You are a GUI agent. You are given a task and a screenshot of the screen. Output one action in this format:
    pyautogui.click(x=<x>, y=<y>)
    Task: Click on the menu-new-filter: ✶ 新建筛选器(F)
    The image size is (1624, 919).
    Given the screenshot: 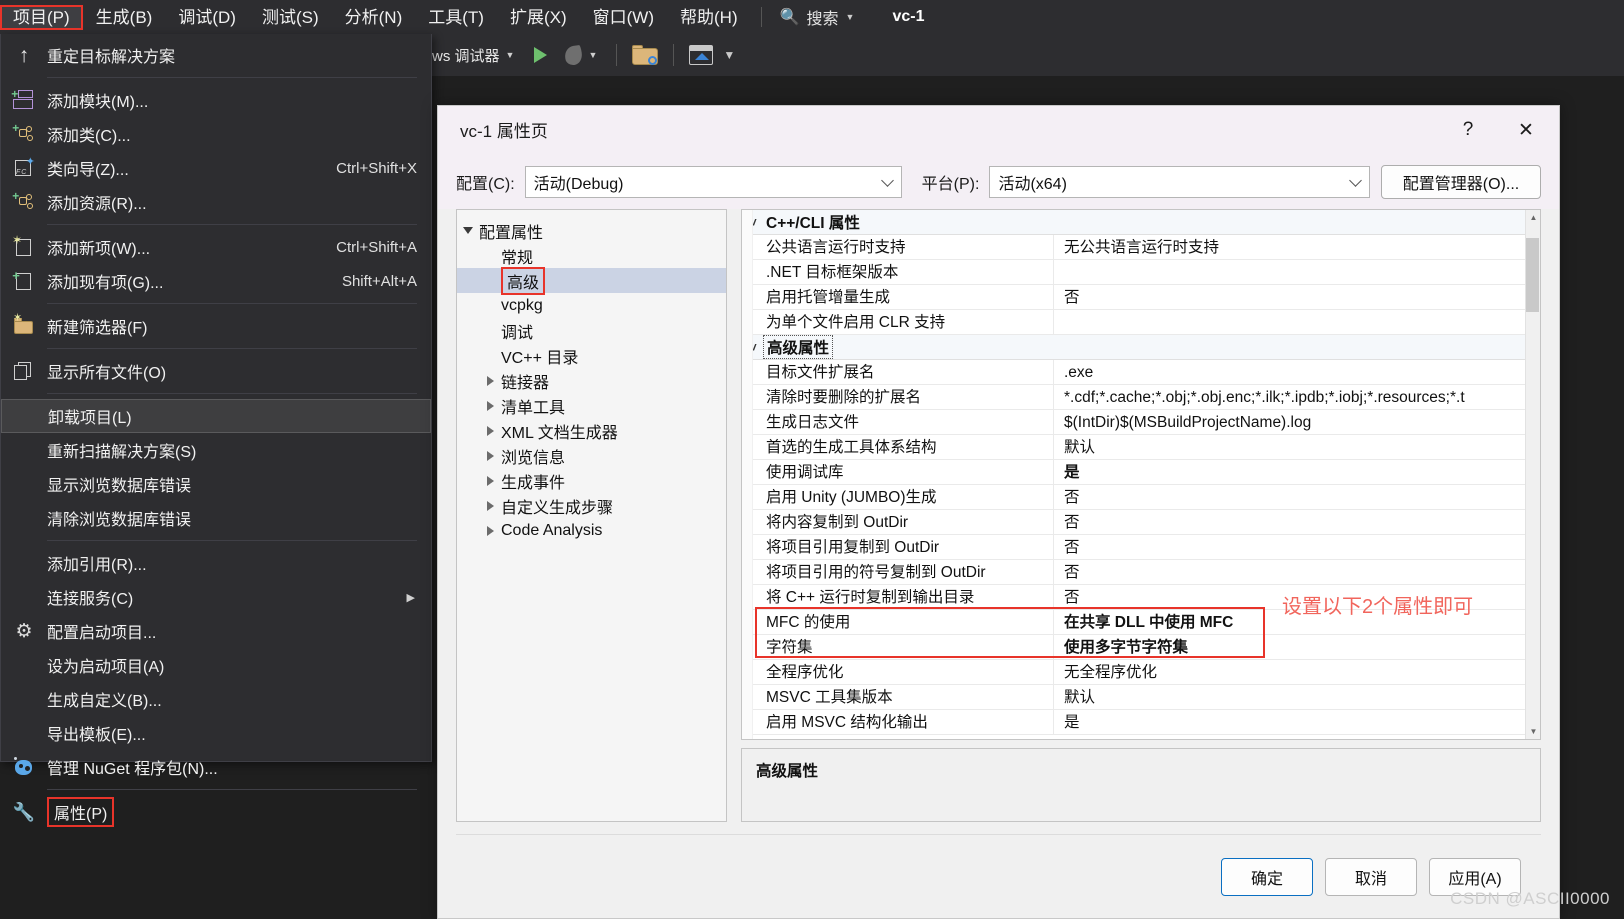 What is the action you would take?
    pyautogui.click(x=216, y=326)
    